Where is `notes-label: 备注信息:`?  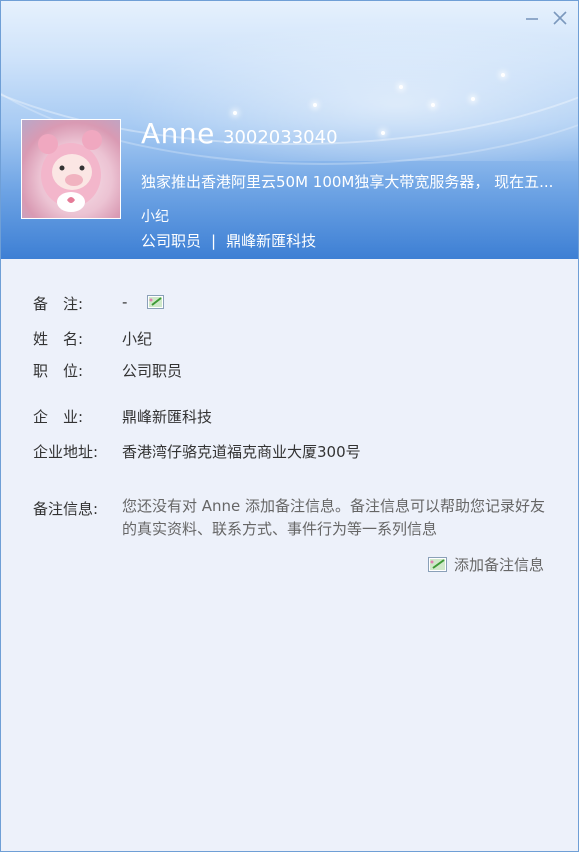 notes-label: 备注信息: is located at coordinates (66, 509).